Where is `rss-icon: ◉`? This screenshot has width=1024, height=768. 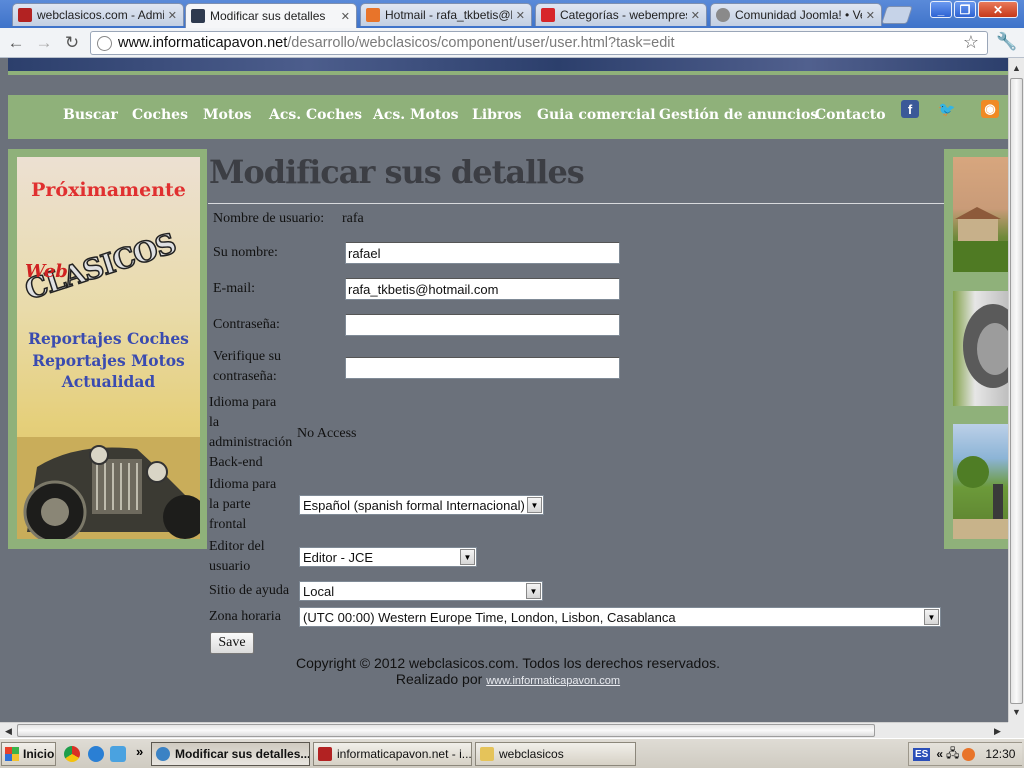
rss-icon: ◉ is located at coordinates (990, 109).